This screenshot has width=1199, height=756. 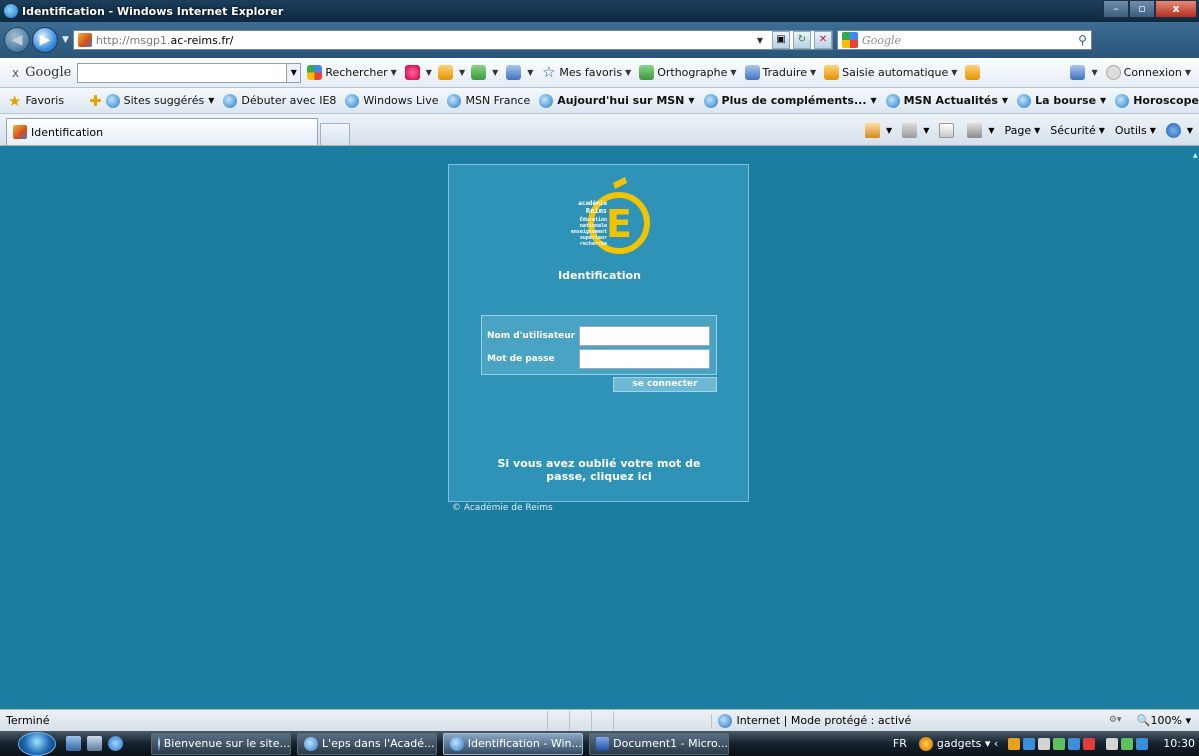 I want to click on forward-button: ▶, so click(x=45, y=40).